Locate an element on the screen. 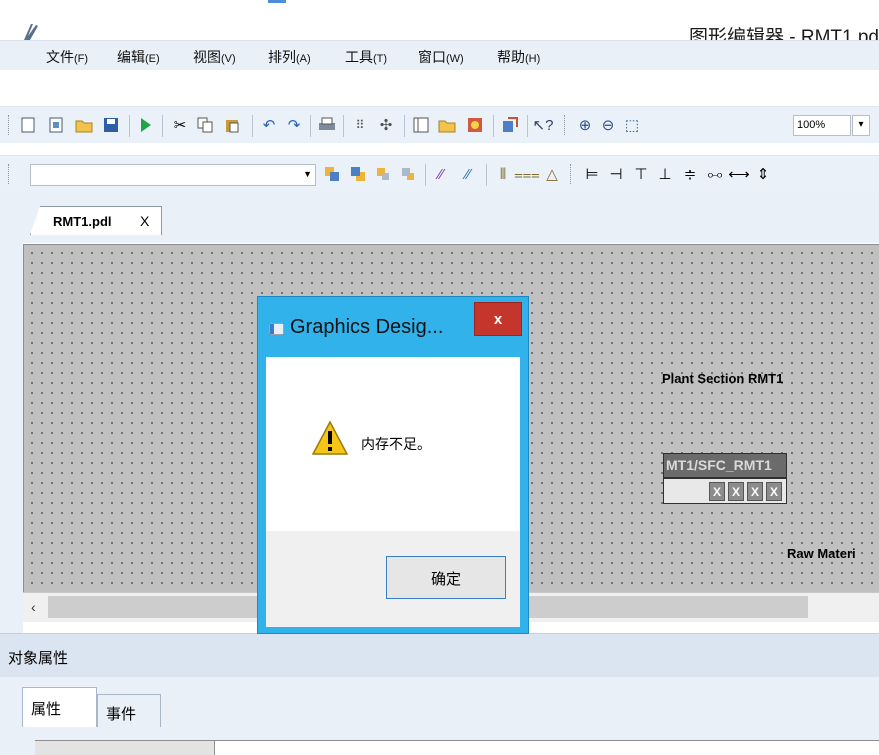 The width and height of the screenshot is (879, 755). ok-button: 确定 is located at coordinates (446, 577).